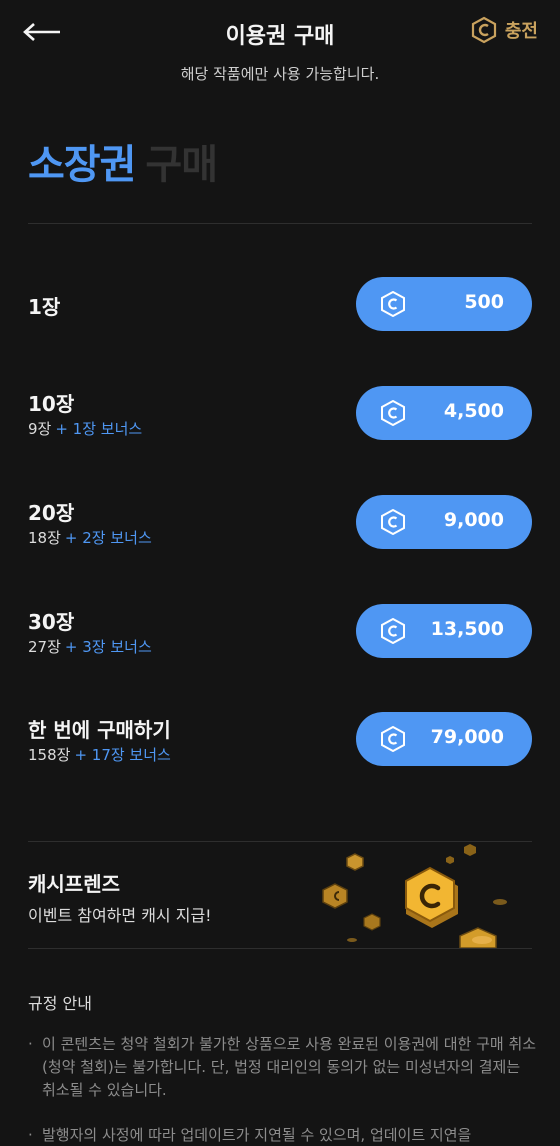 The width and height of the screenshot is (560, 1146). What do you see at coordinates (280, 414) in the screenshot?
I see `ticket-row: 10장 9장 + 1장 보너스 4,500` at bounding box center [280, 414].